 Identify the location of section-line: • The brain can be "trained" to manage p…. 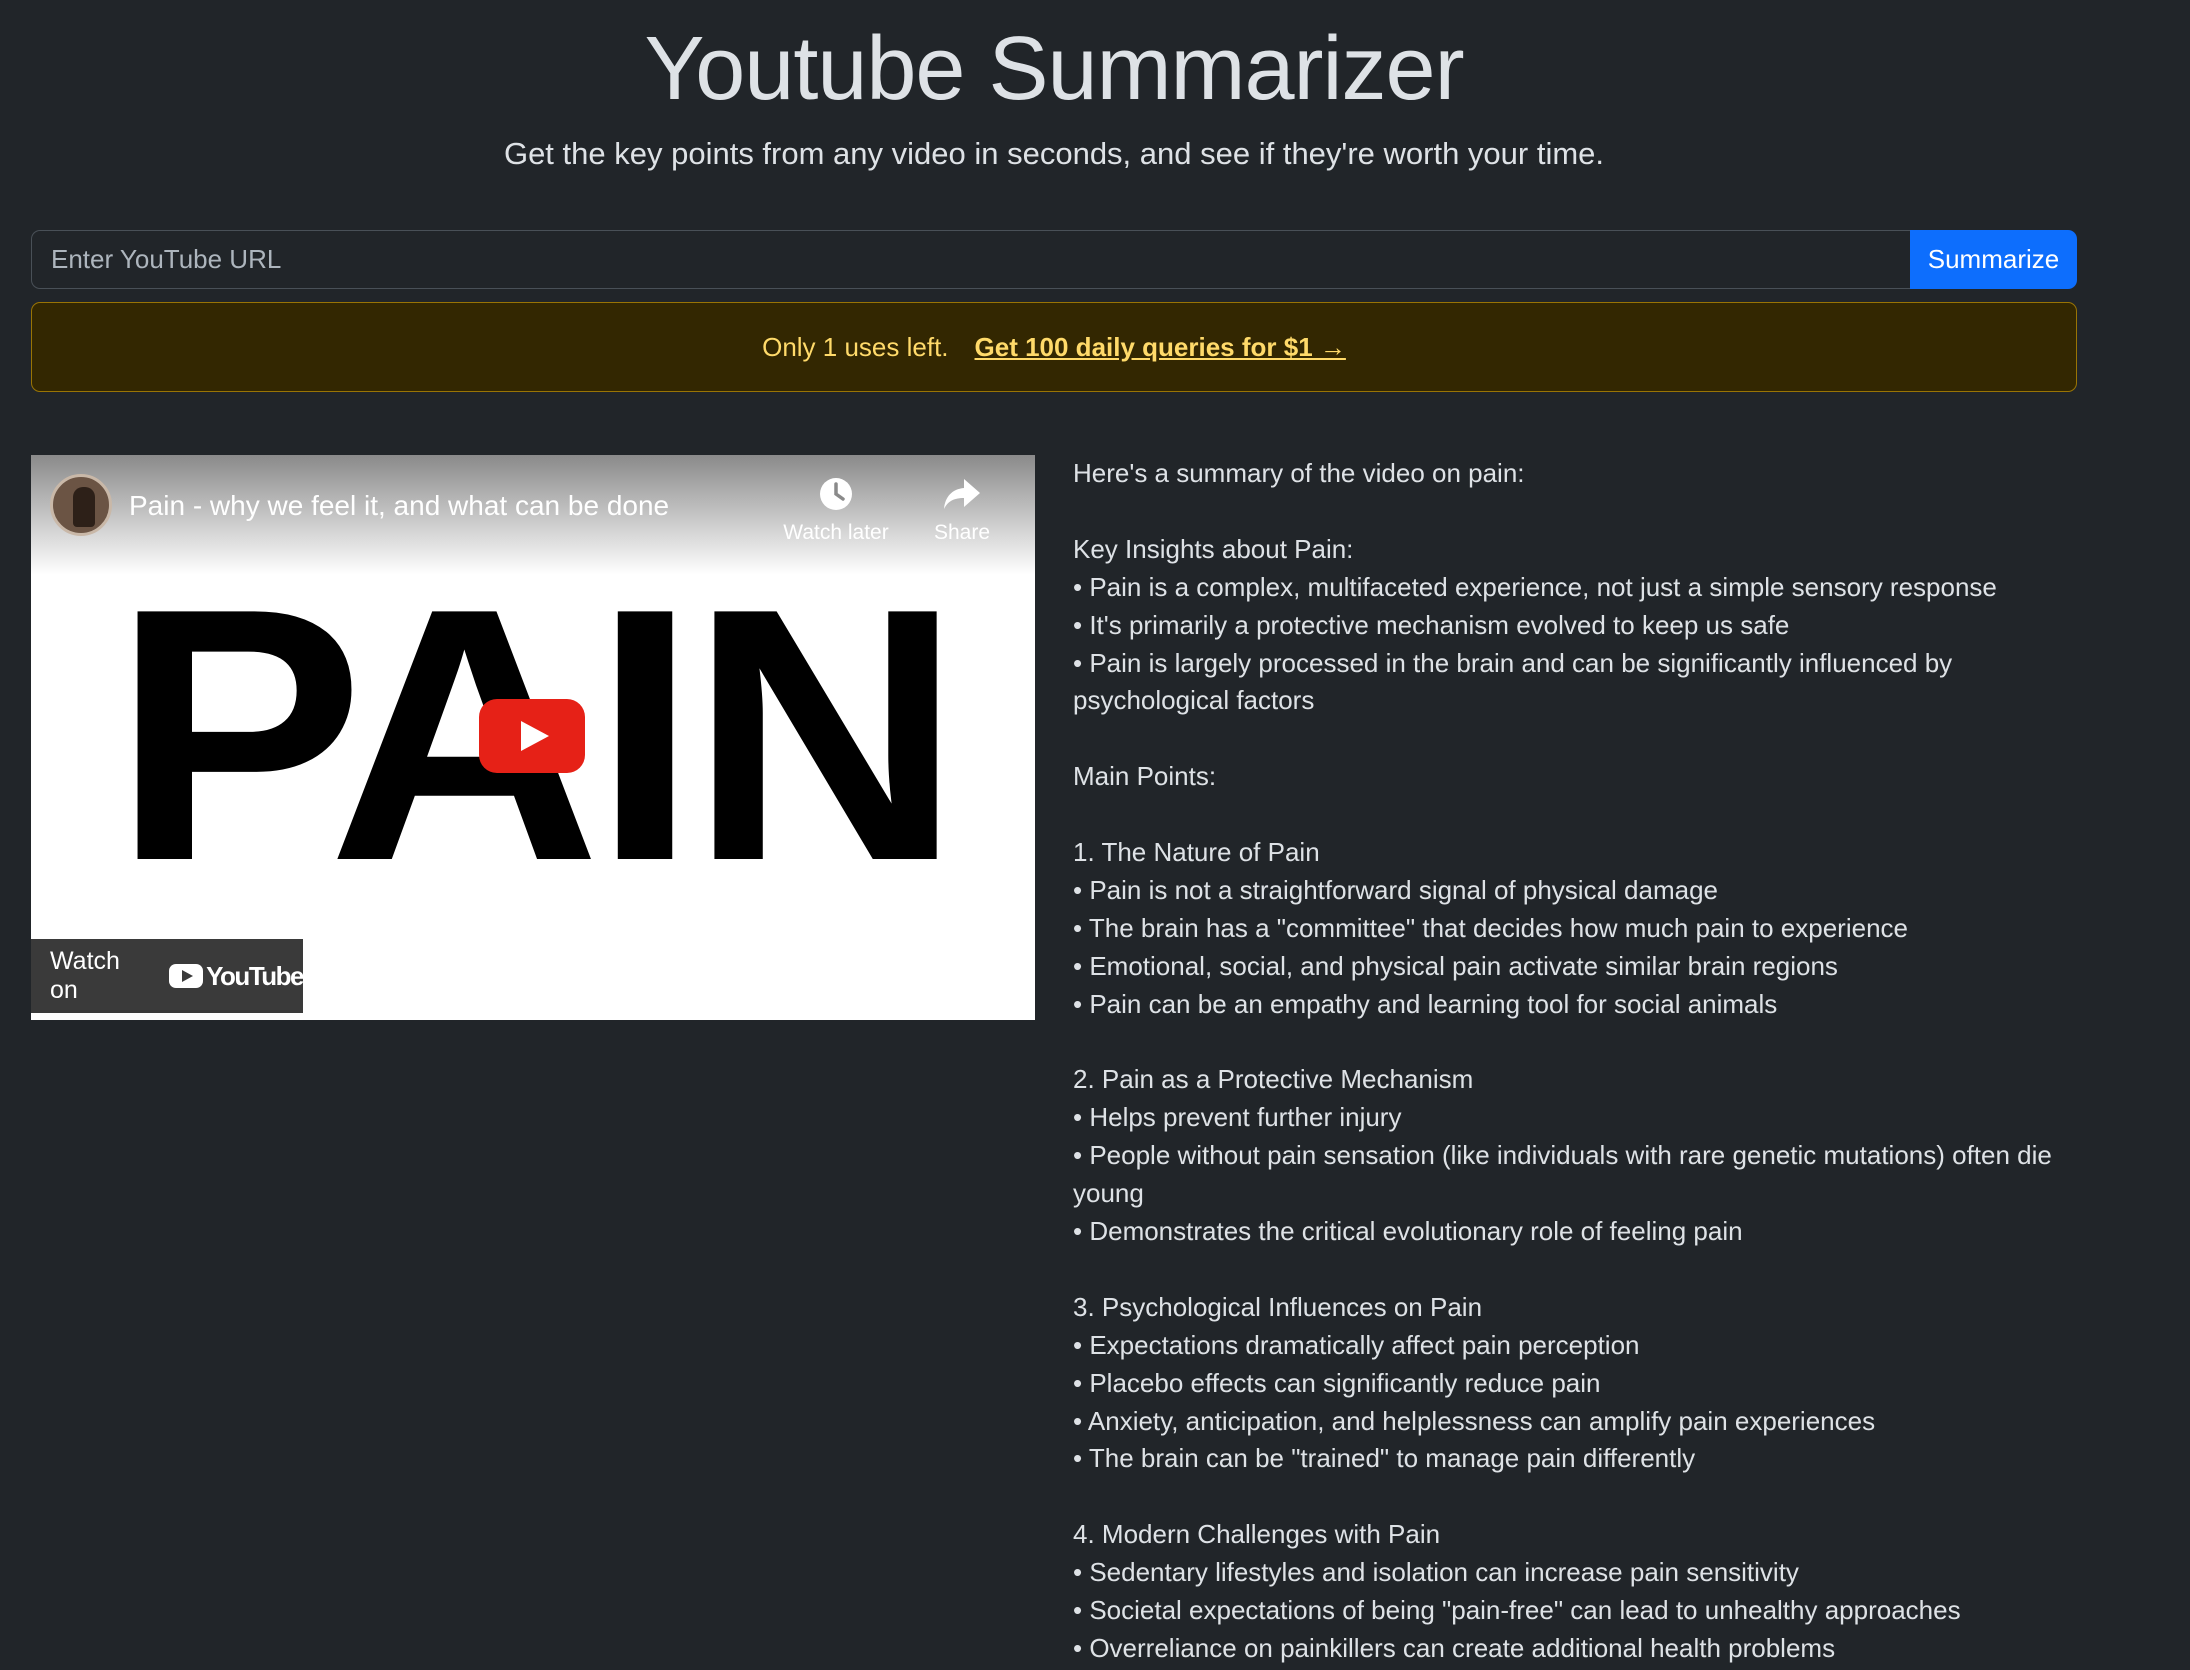
(1384, 1458).